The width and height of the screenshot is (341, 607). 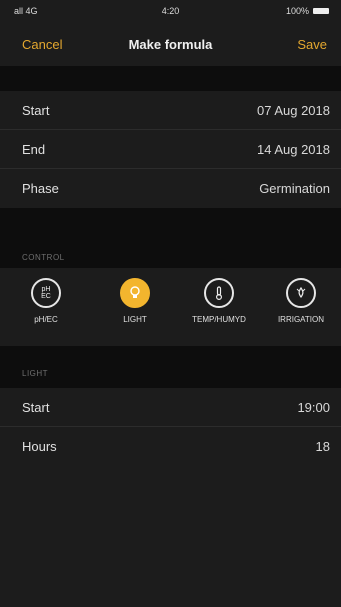 What do you see at coordinates (34, 149) in the screenshot?
I see `end-date-label: End` at bounding box center [34, 149].